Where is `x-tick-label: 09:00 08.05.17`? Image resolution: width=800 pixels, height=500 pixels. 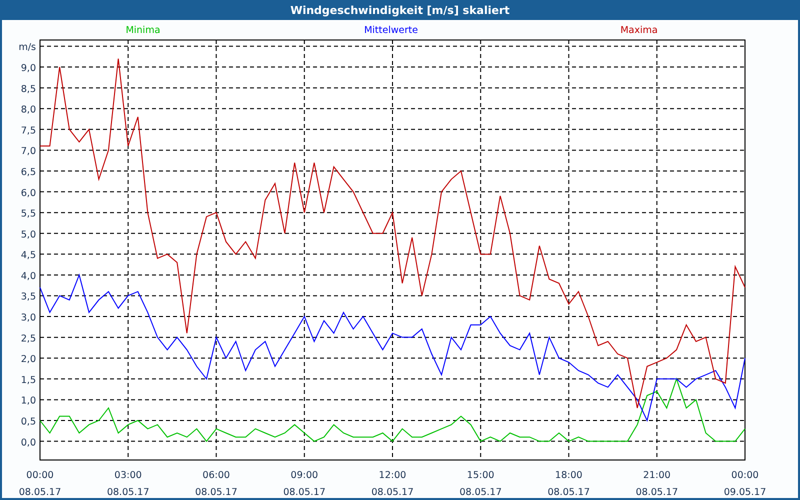 x-tick-label: 09:00 08.05.17 is located at coordinates (304, 484).